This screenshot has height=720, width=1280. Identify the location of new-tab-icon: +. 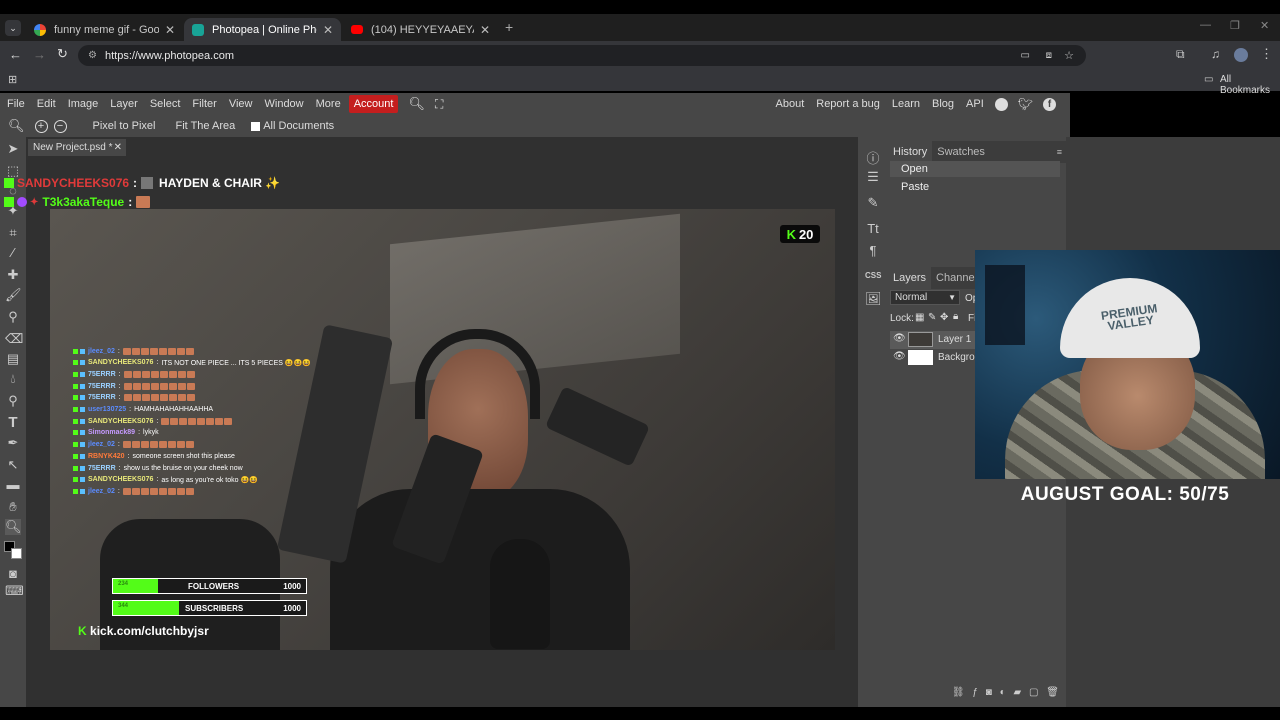
(509, 27).